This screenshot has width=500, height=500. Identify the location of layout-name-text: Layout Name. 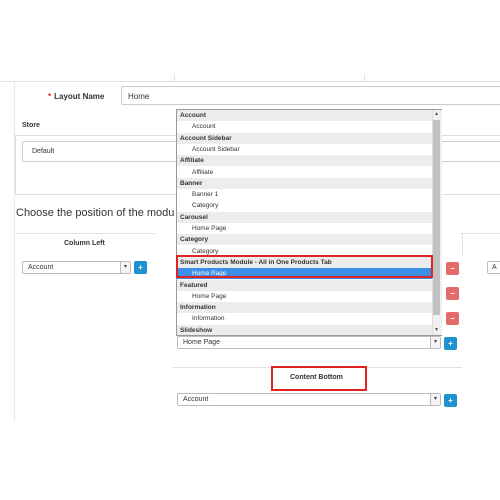
(79, 96).